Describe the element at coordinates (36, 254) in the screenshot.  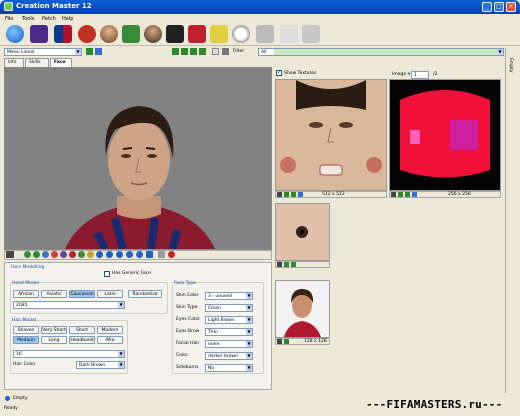
I see `hair-icon` at that location.